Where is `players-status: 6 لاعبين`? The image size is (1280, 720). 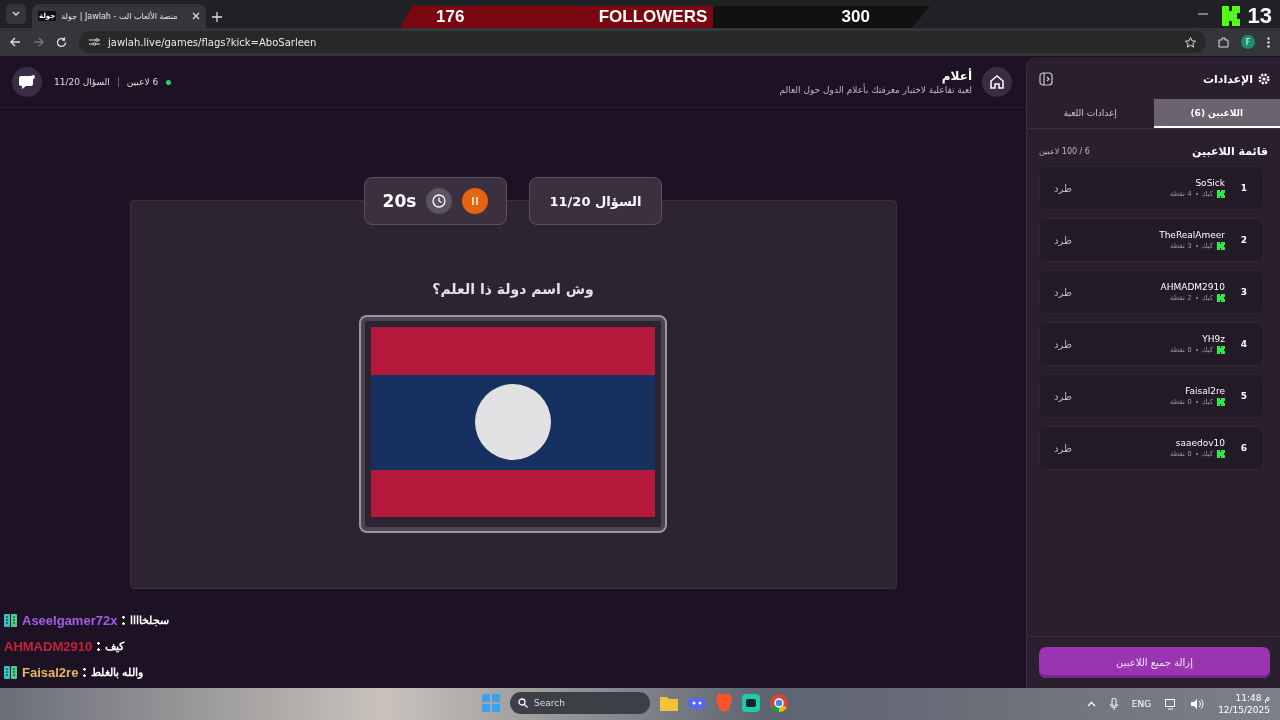
players-status: 6 لاعبين is located at coordinates (142, 82).